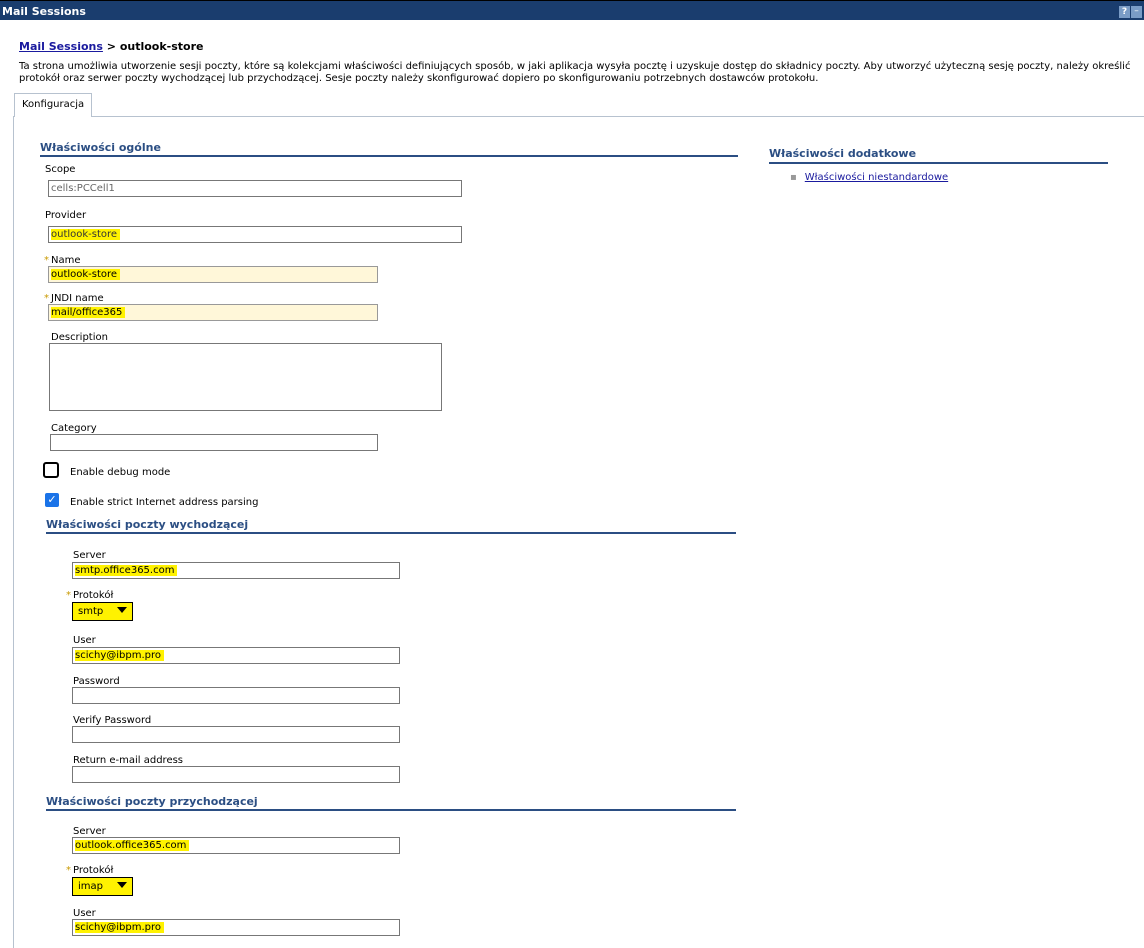  Describe the element at coordinates (255, 188) in the screenshot. I see `scope-field: cells:PCCell1` at that location.